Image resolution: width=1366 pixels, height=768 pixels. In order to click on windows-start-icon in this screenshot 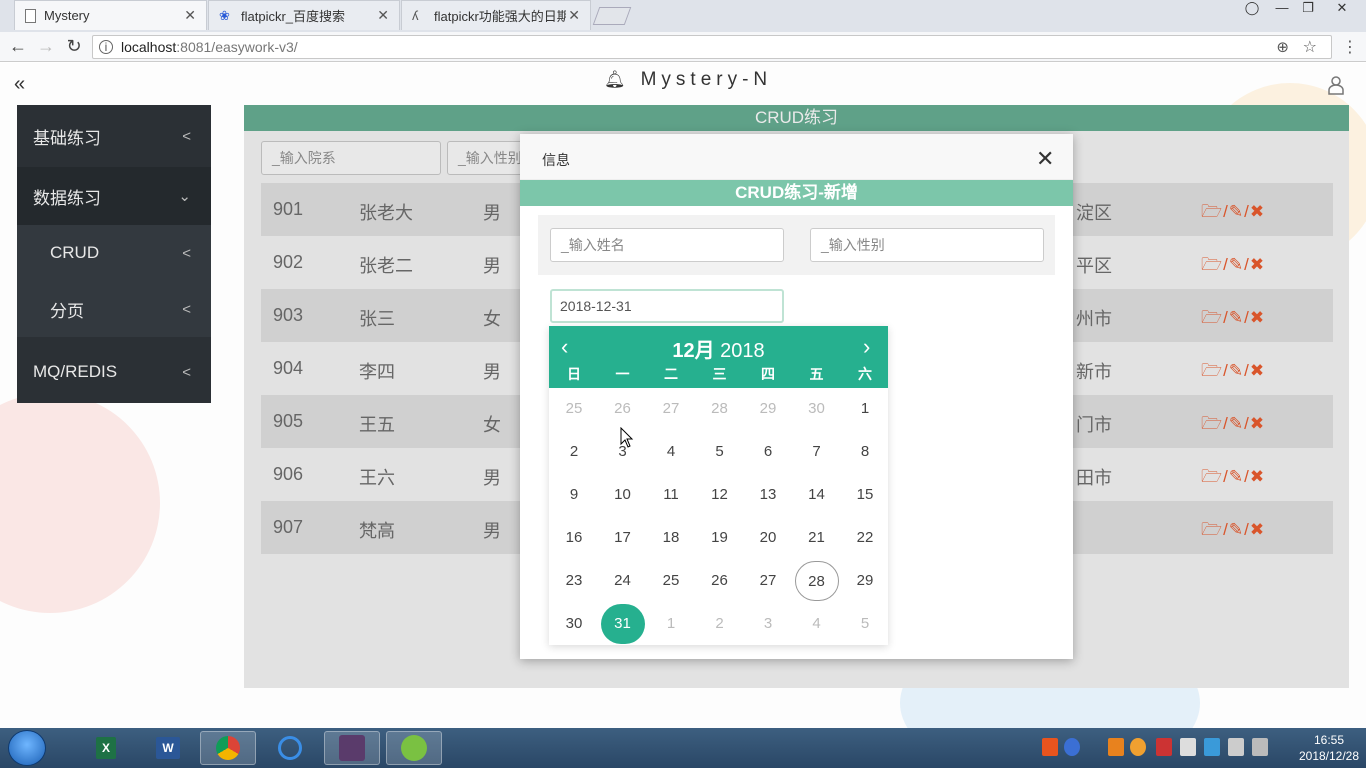, I will do `click(27, 748)`.